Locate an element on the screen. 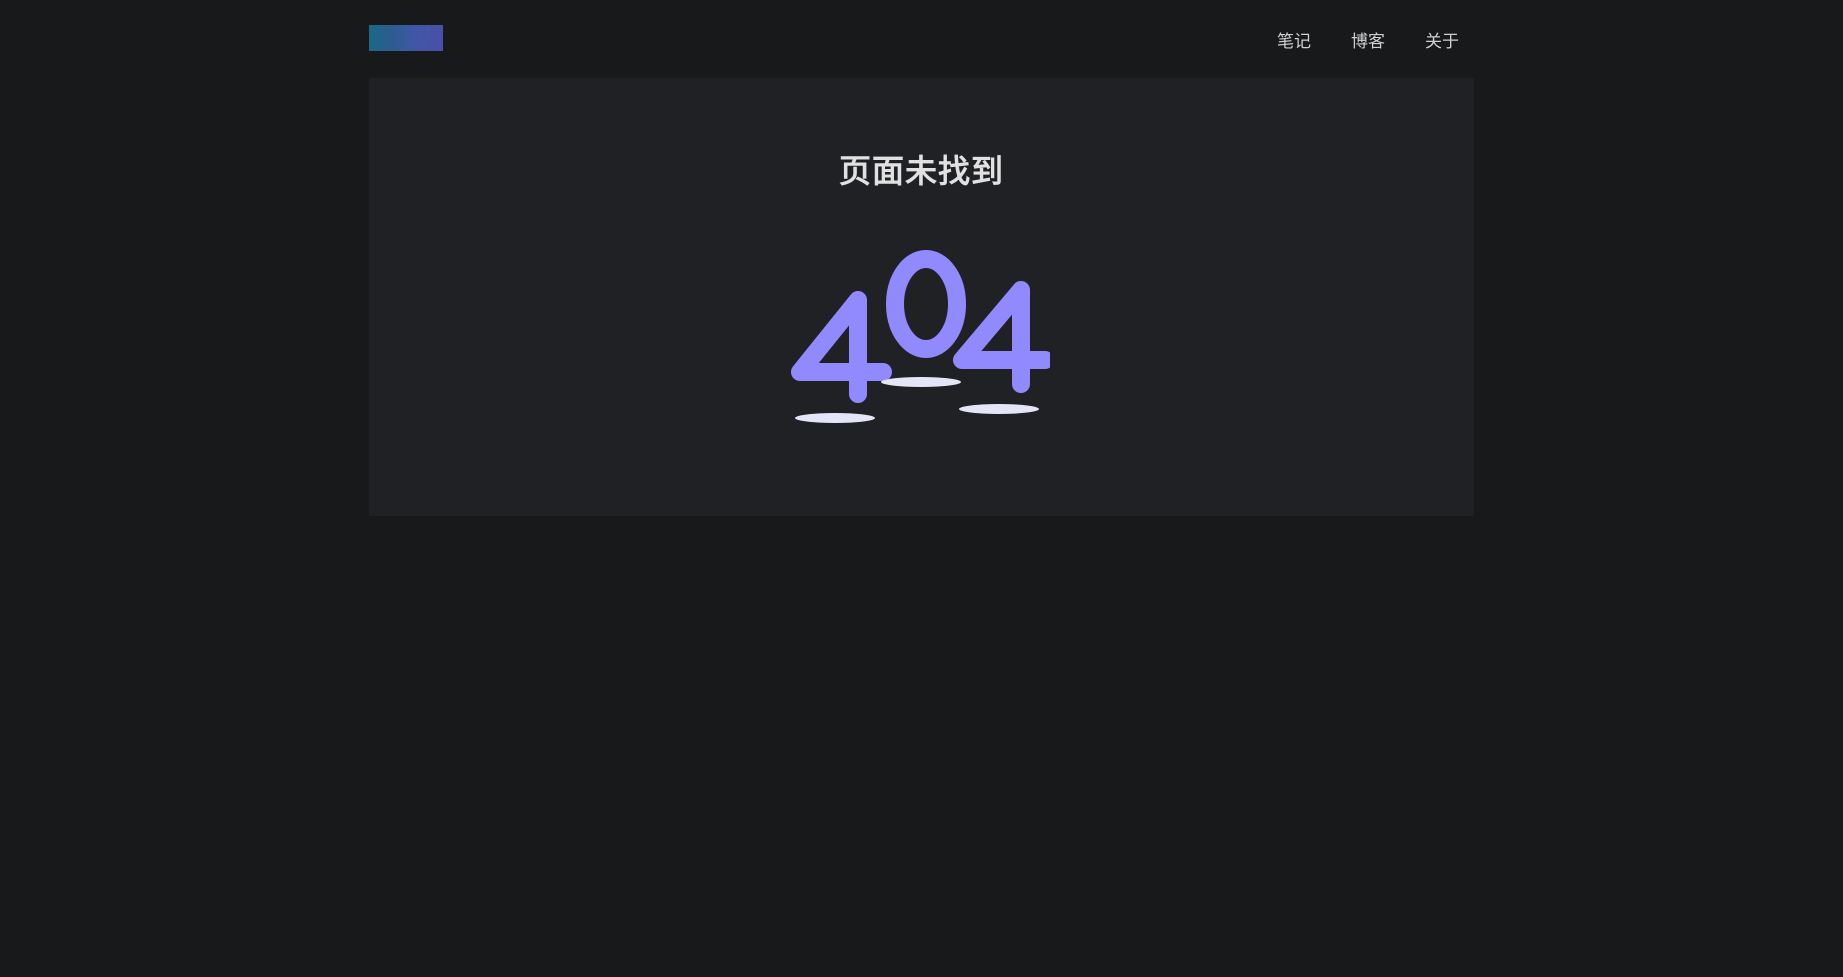  page-title: 页面未找到 is located at coordinates (921, 171).